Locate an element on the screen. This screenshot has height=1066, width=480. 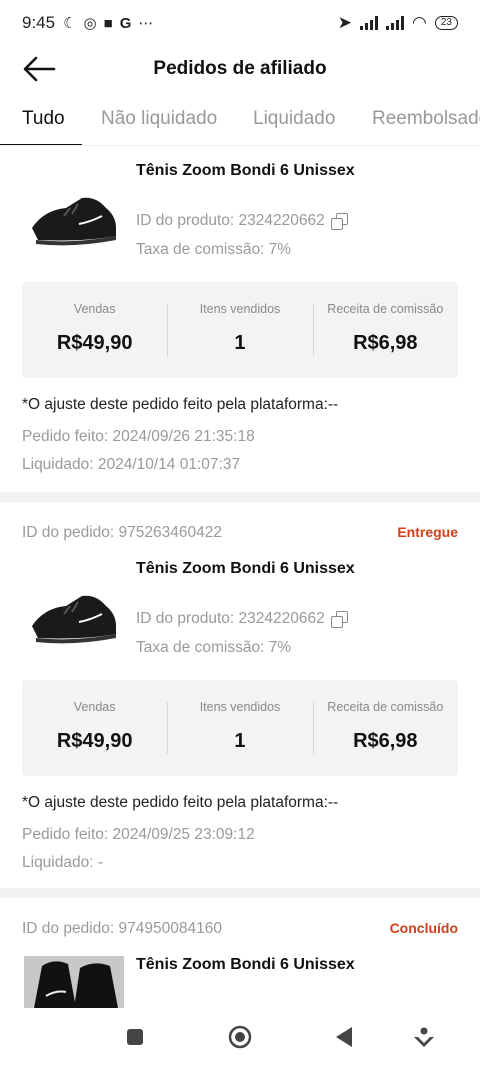
tab-settled: Liquidado is located at coordinates (294, 119).